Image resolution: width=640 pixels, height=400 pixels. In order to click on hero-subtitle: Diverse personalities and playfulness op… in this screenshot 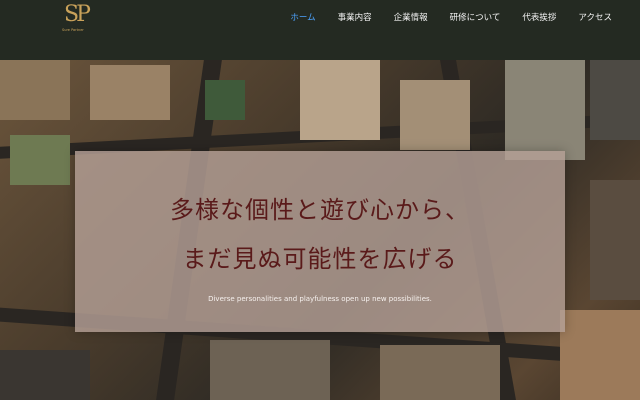, I will do `click(320, 299)`.